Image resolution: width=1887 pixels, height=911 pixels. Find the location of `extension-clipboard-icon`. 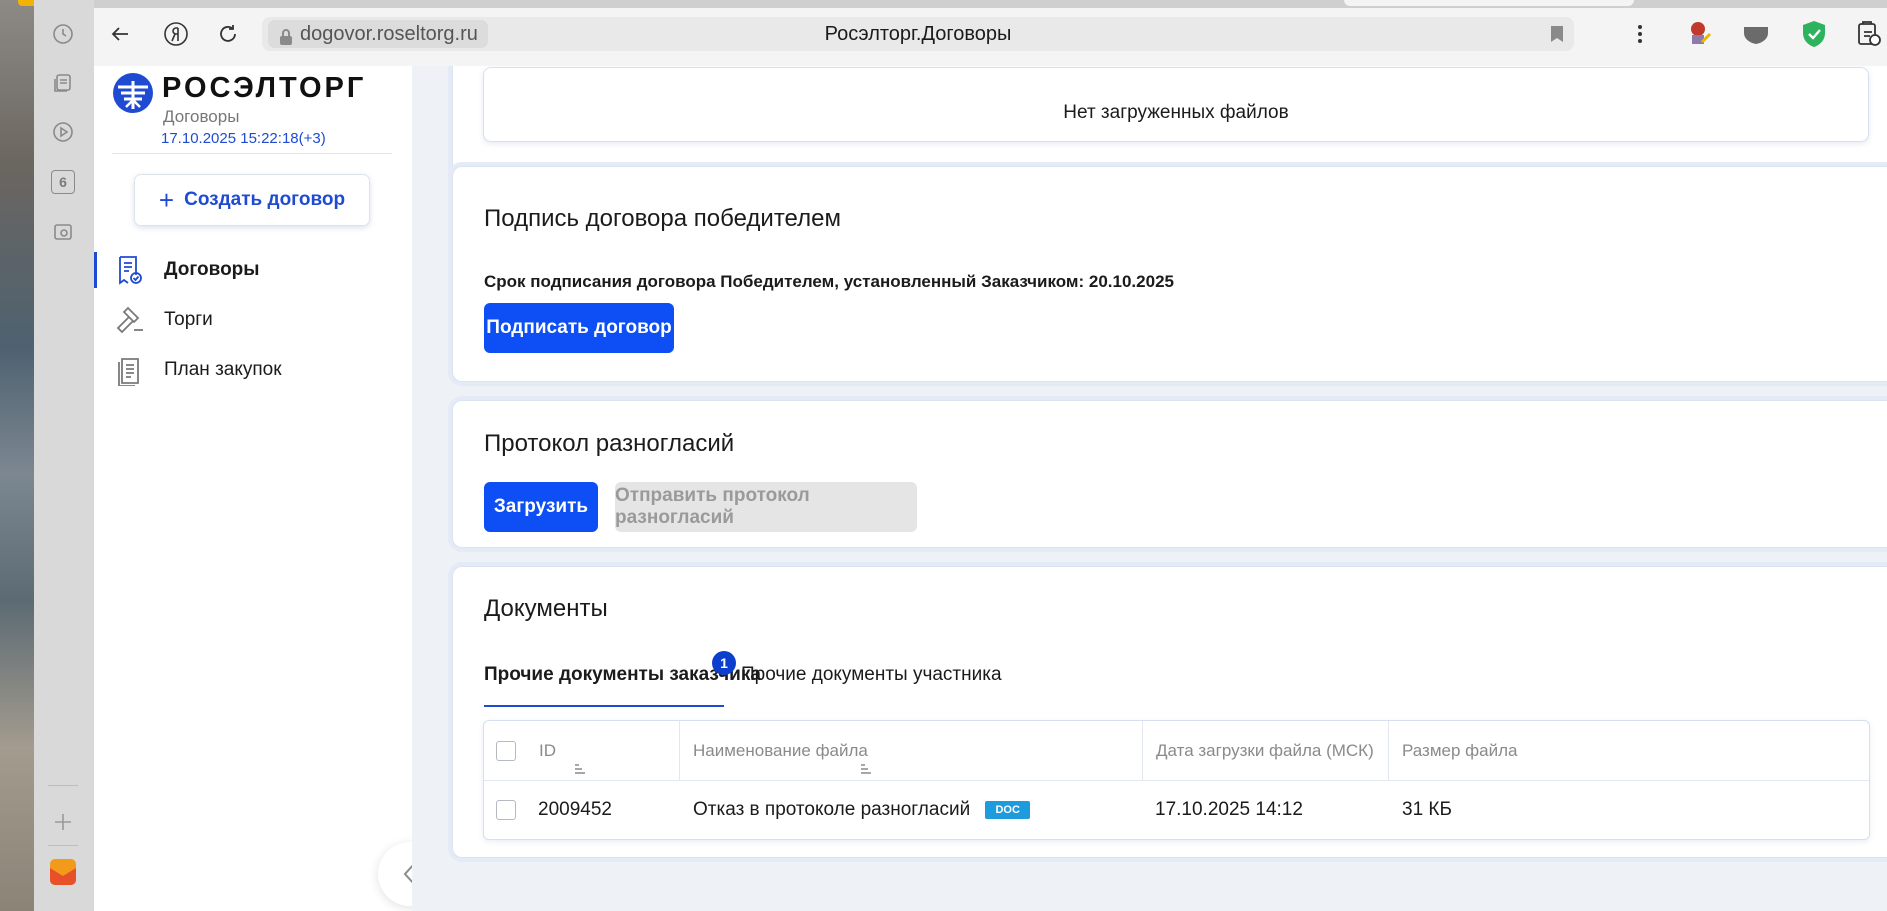

extension-clipboard-icon is located at coordinates (1868, 34).